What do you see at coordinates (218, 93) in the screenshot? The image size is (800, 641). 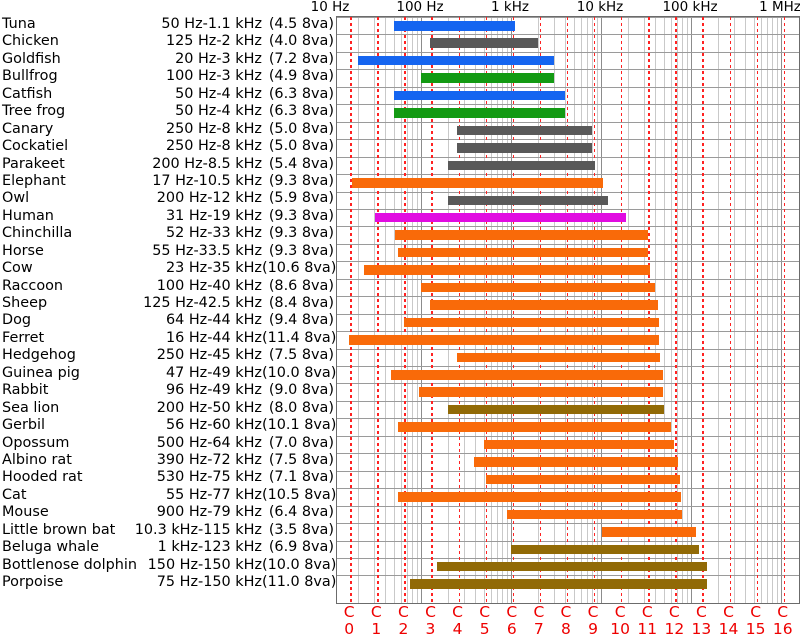 I see `frequency-range-text: 50 Hz-4 kHz` at bounding box center [218, 93].